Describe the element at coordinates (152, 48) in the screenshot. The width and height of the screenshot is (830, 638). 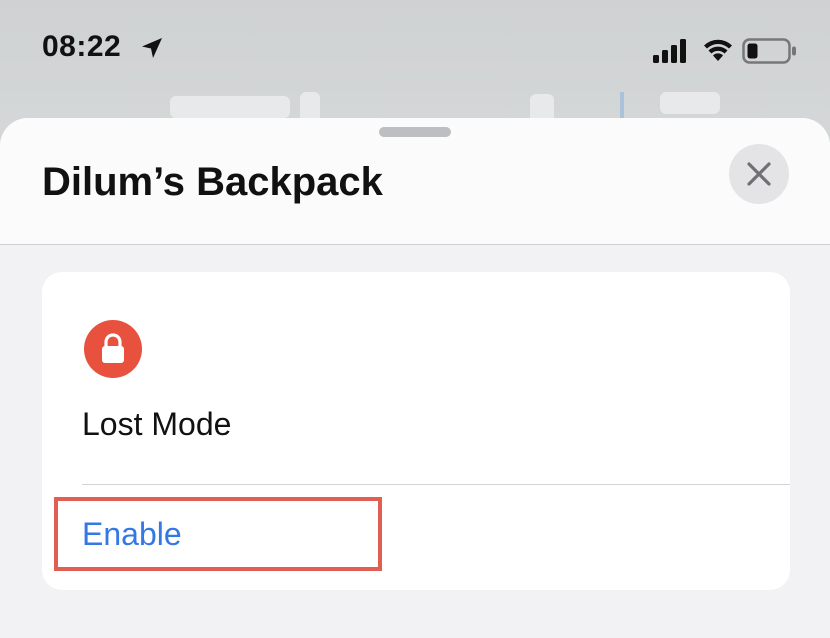
I see `location-arrow-icon` at that location.